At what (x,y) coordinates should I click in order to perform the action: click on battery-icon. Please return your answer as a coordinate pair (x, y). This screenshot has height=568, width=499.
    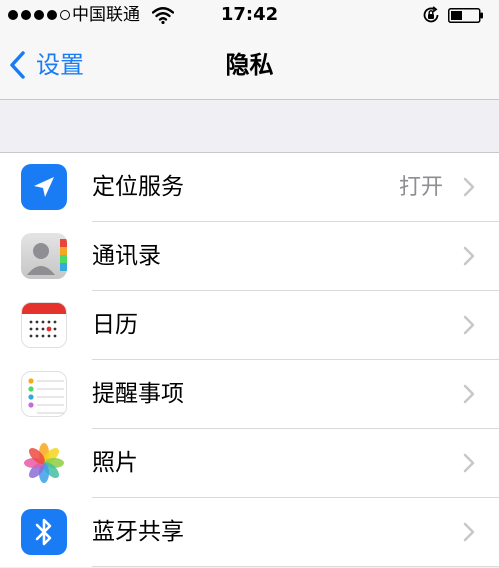
    Looking at the image, I should click on (465, 15).